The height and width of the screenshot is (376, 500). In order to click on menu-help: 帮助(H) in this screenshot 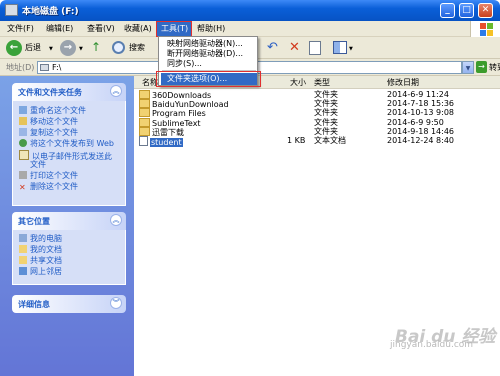, I will do `click(211, 29)`.